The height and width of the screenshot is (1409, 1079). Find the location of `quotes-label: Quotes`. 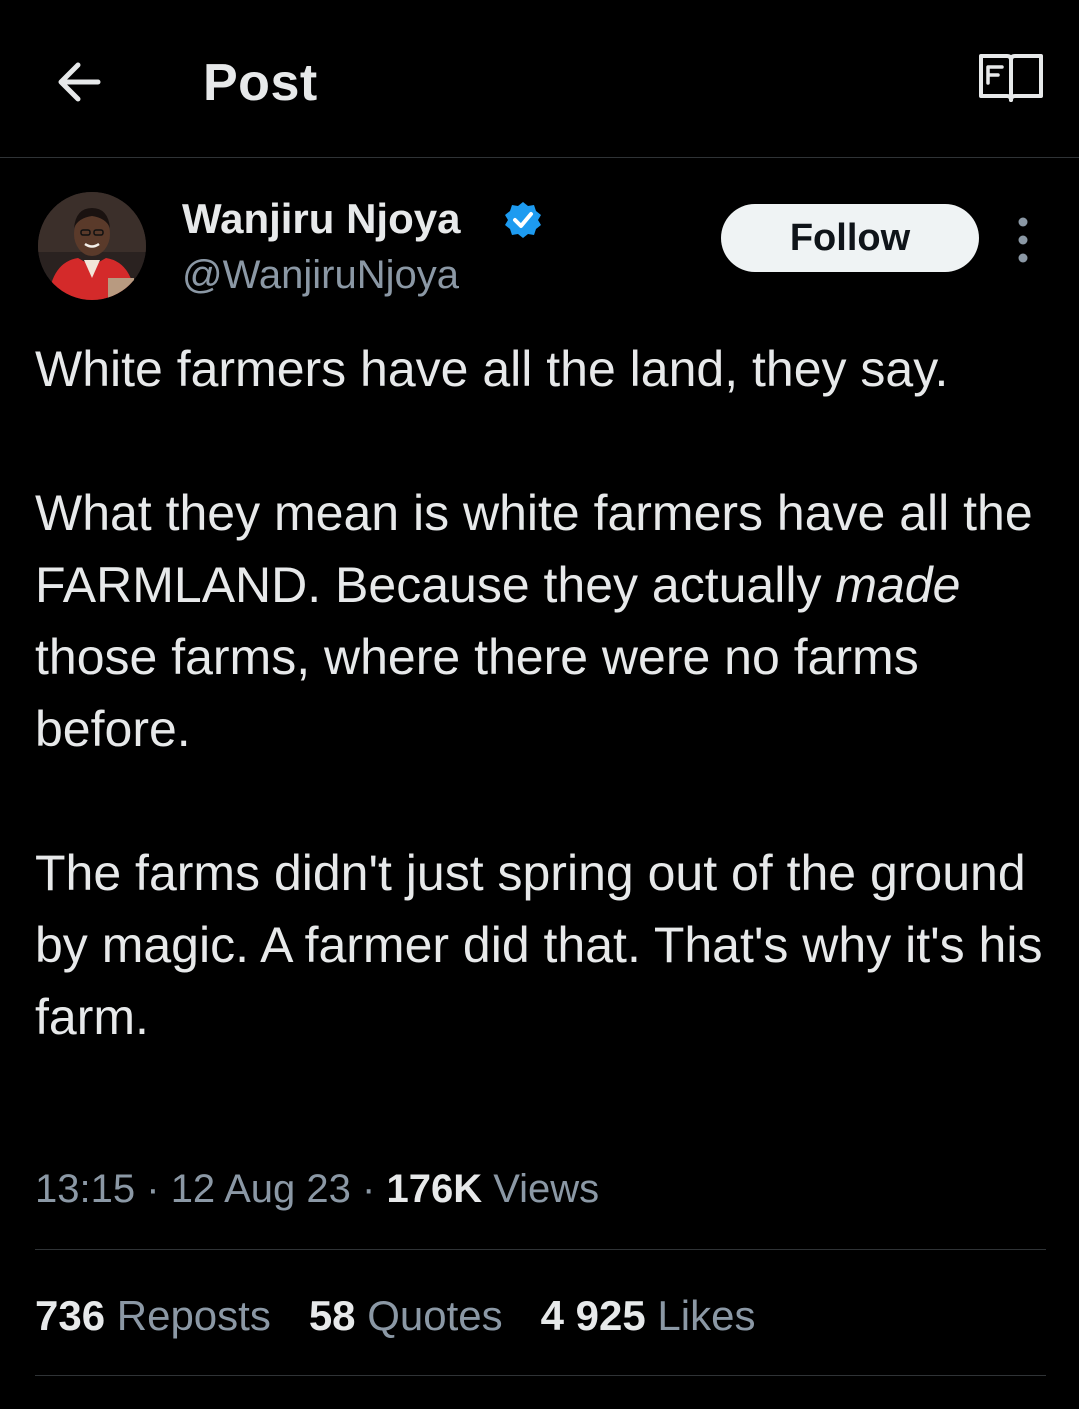

quotes-label: Quotes is located at coordinates (435, 1315).